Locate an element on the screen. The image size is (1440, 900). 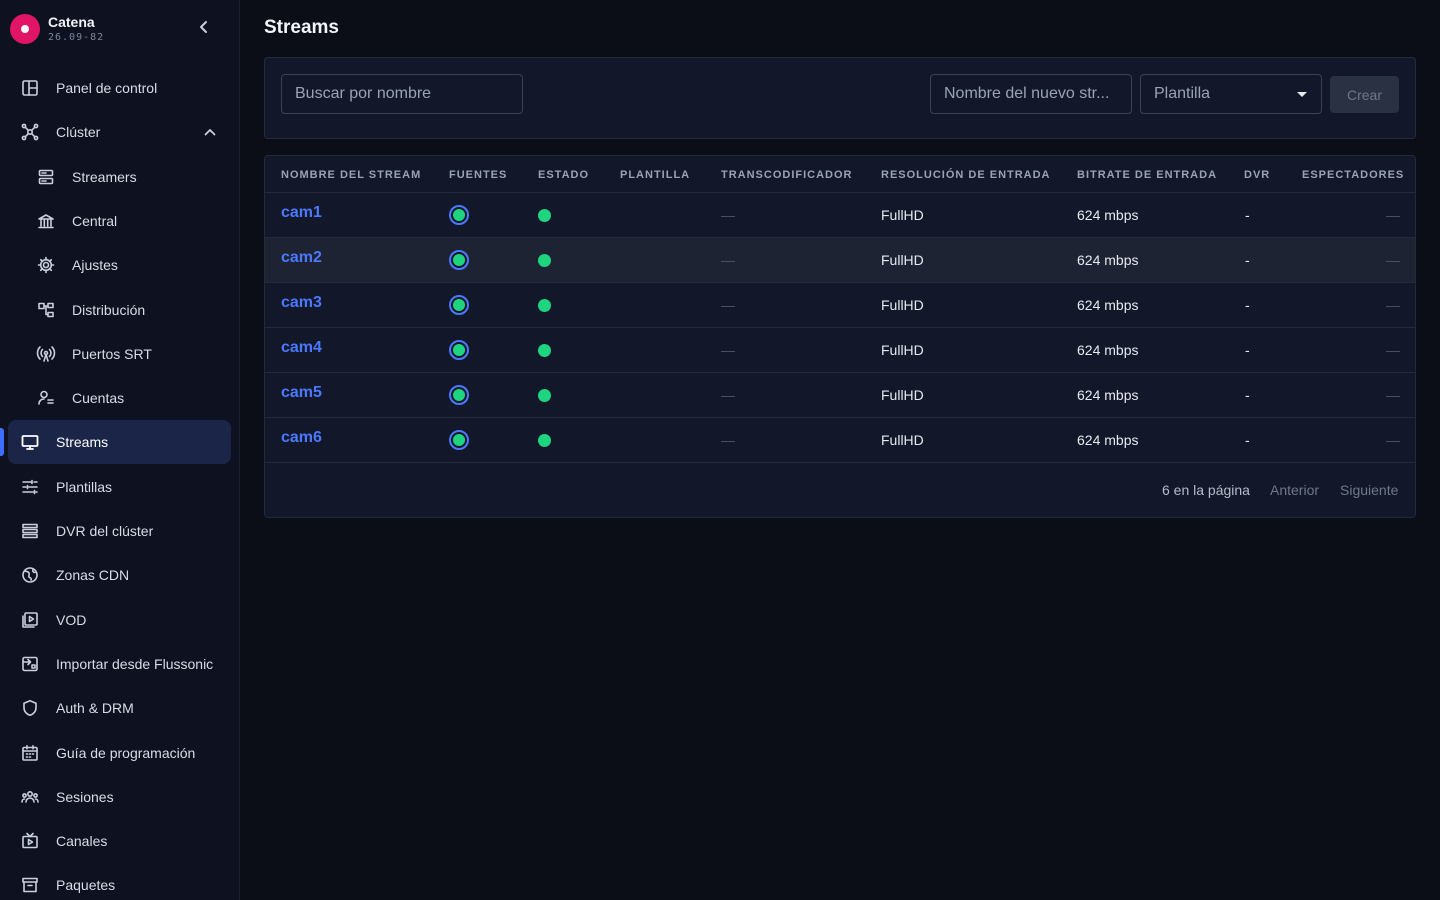
sidebar-item-label: Streams is located at coordinates (82, 442).